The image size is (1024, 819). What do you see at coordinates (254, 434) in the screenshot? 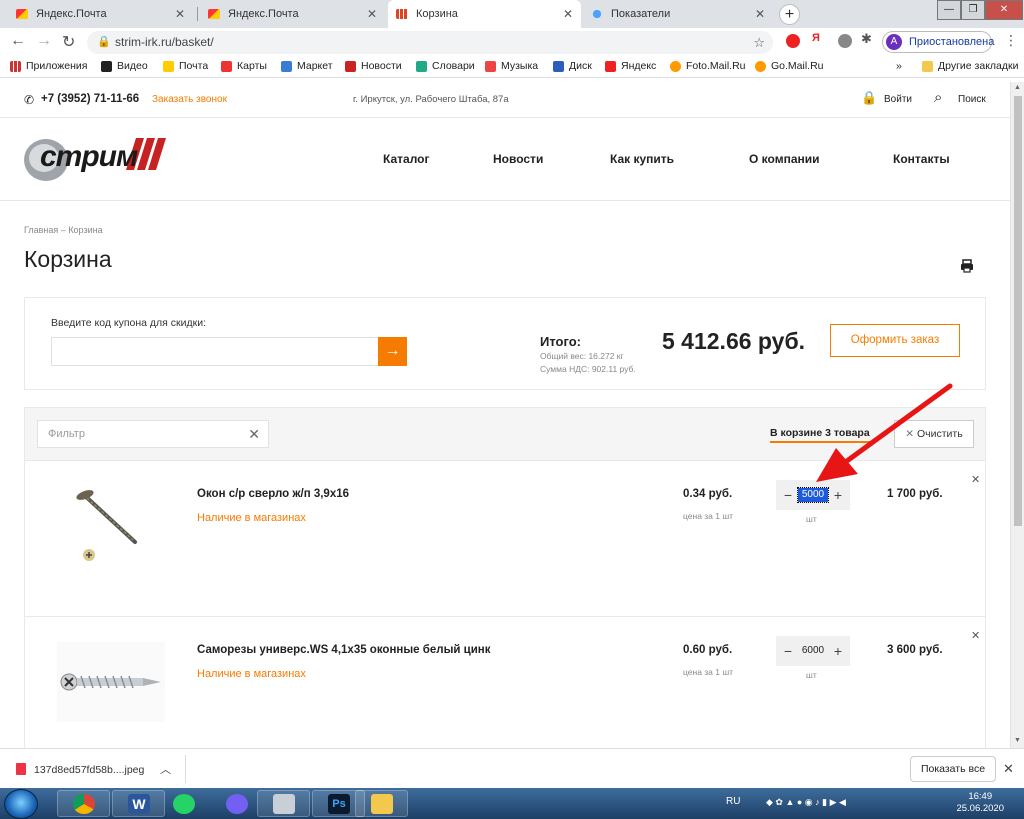
I see `clear-filter-icon: ✕` at bounding box center [254, 434].